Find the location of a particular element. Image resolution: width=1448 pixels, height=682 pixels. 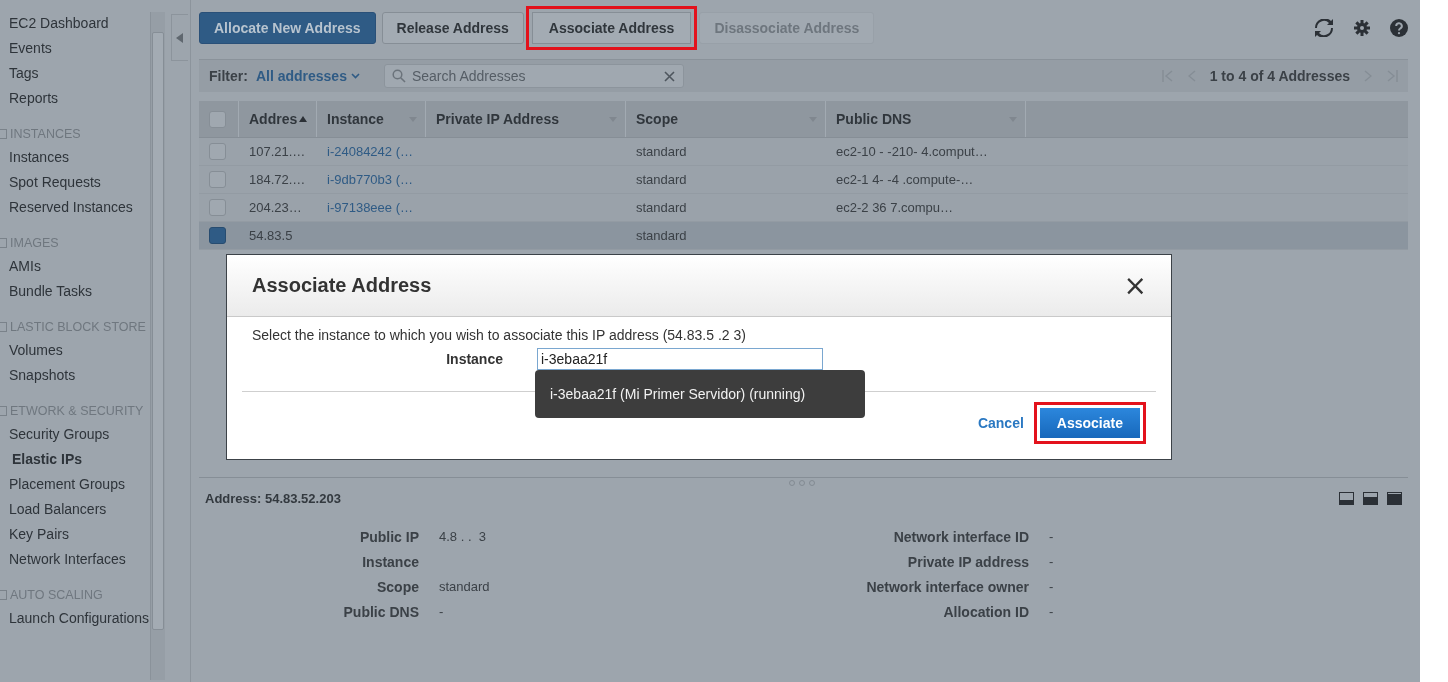

dialog-title: Associate Address is located at coordinates (342, 285).